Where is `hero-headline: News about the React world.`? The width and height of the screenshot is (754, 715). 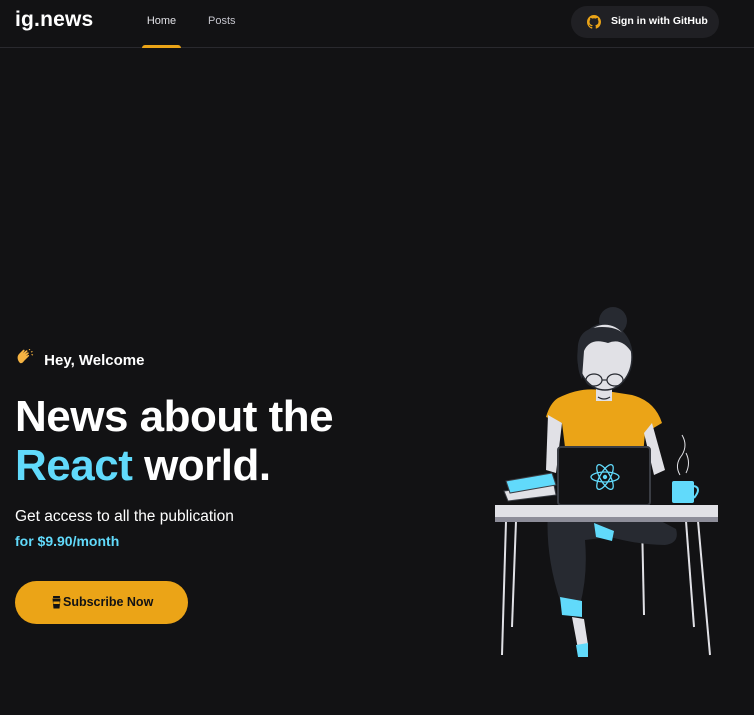
hero-headline: News about the React world. is located at coordinates (174, 441).